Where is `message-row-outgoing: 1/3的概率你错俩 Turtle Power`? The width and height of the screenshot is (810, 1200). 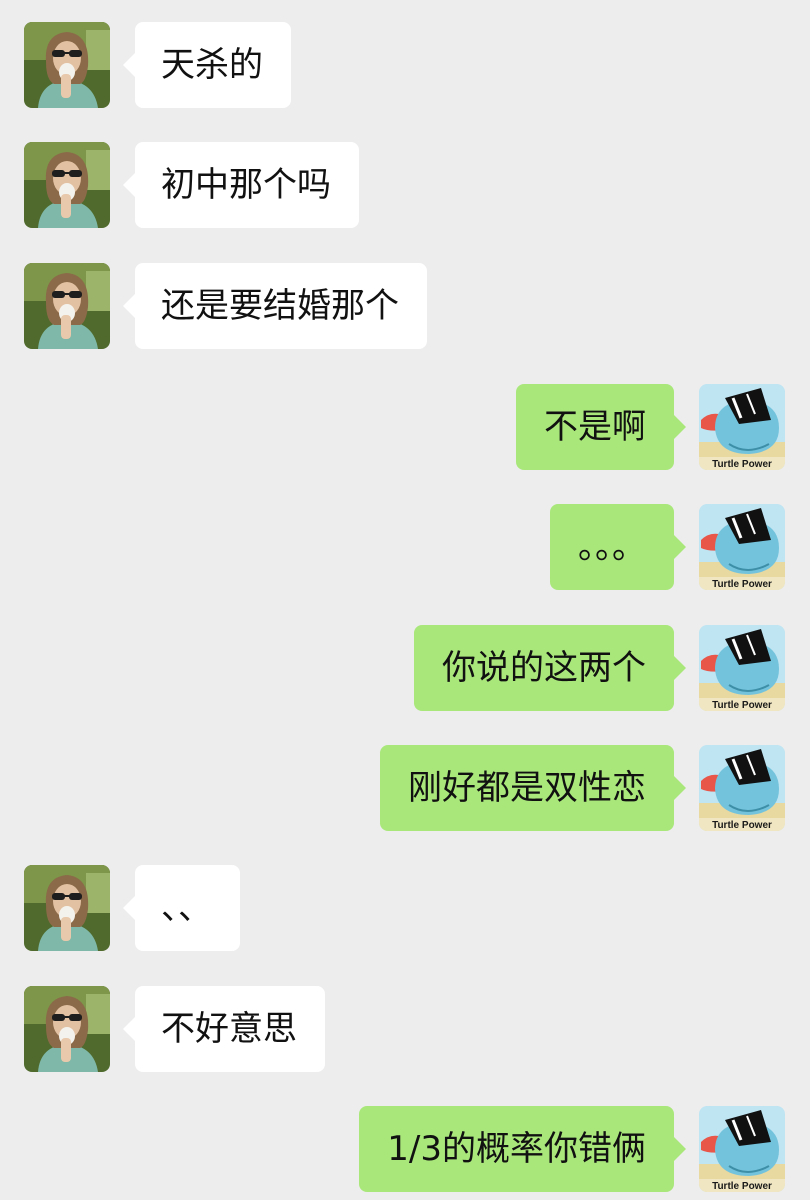
message-row-outgoing: 1/3的概率你错俩 Turtle Power is located at coordinates (405, 1149).